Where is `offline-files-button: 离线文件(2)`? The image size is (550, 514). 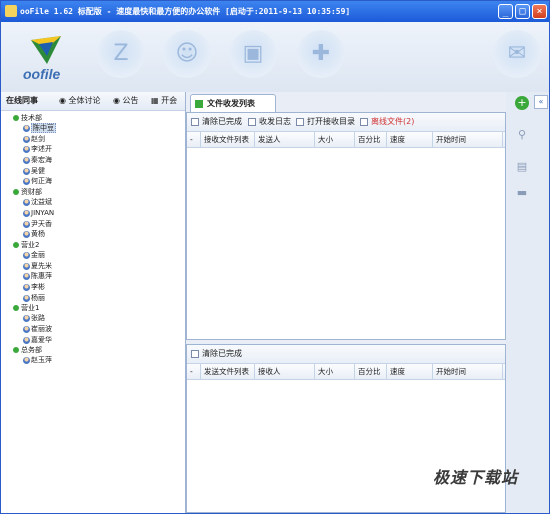 offline-files-button: 离线文件(2) is located at coordinates (386, 122).